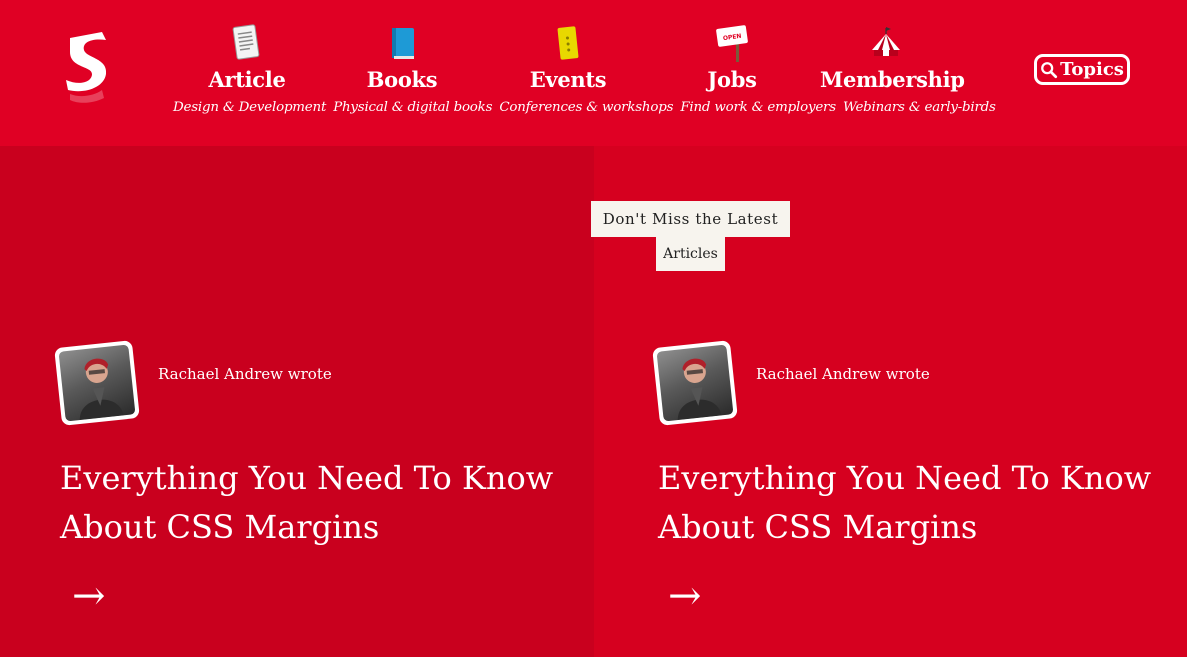  Describe the element at coordinates (568, 43) in the screenshot. I see `ticket-icon` at that location.